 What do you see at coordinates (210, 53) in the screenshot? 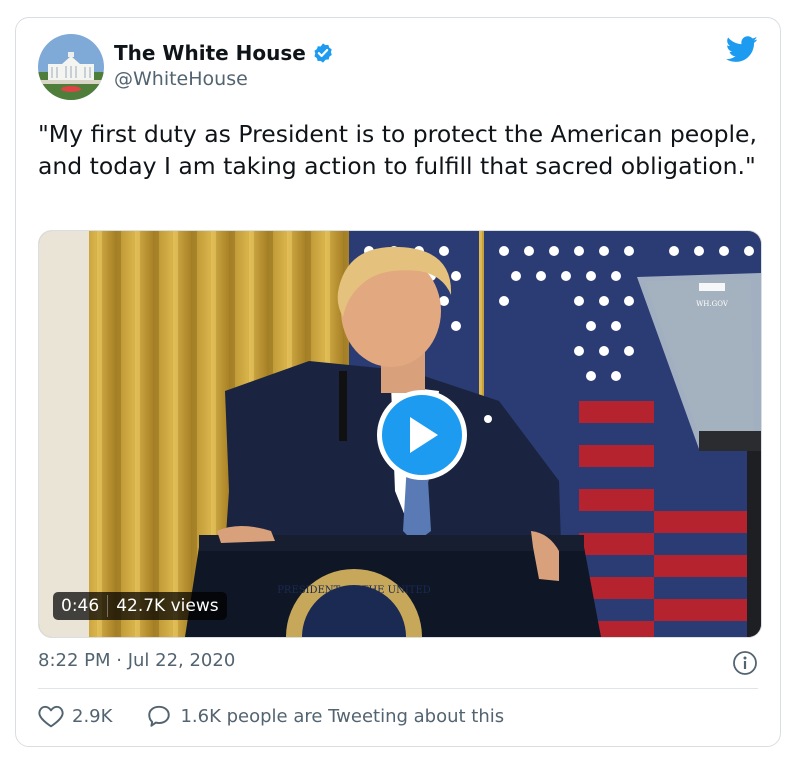
I see `author-name: The White House` at bounding box center [210, 53].